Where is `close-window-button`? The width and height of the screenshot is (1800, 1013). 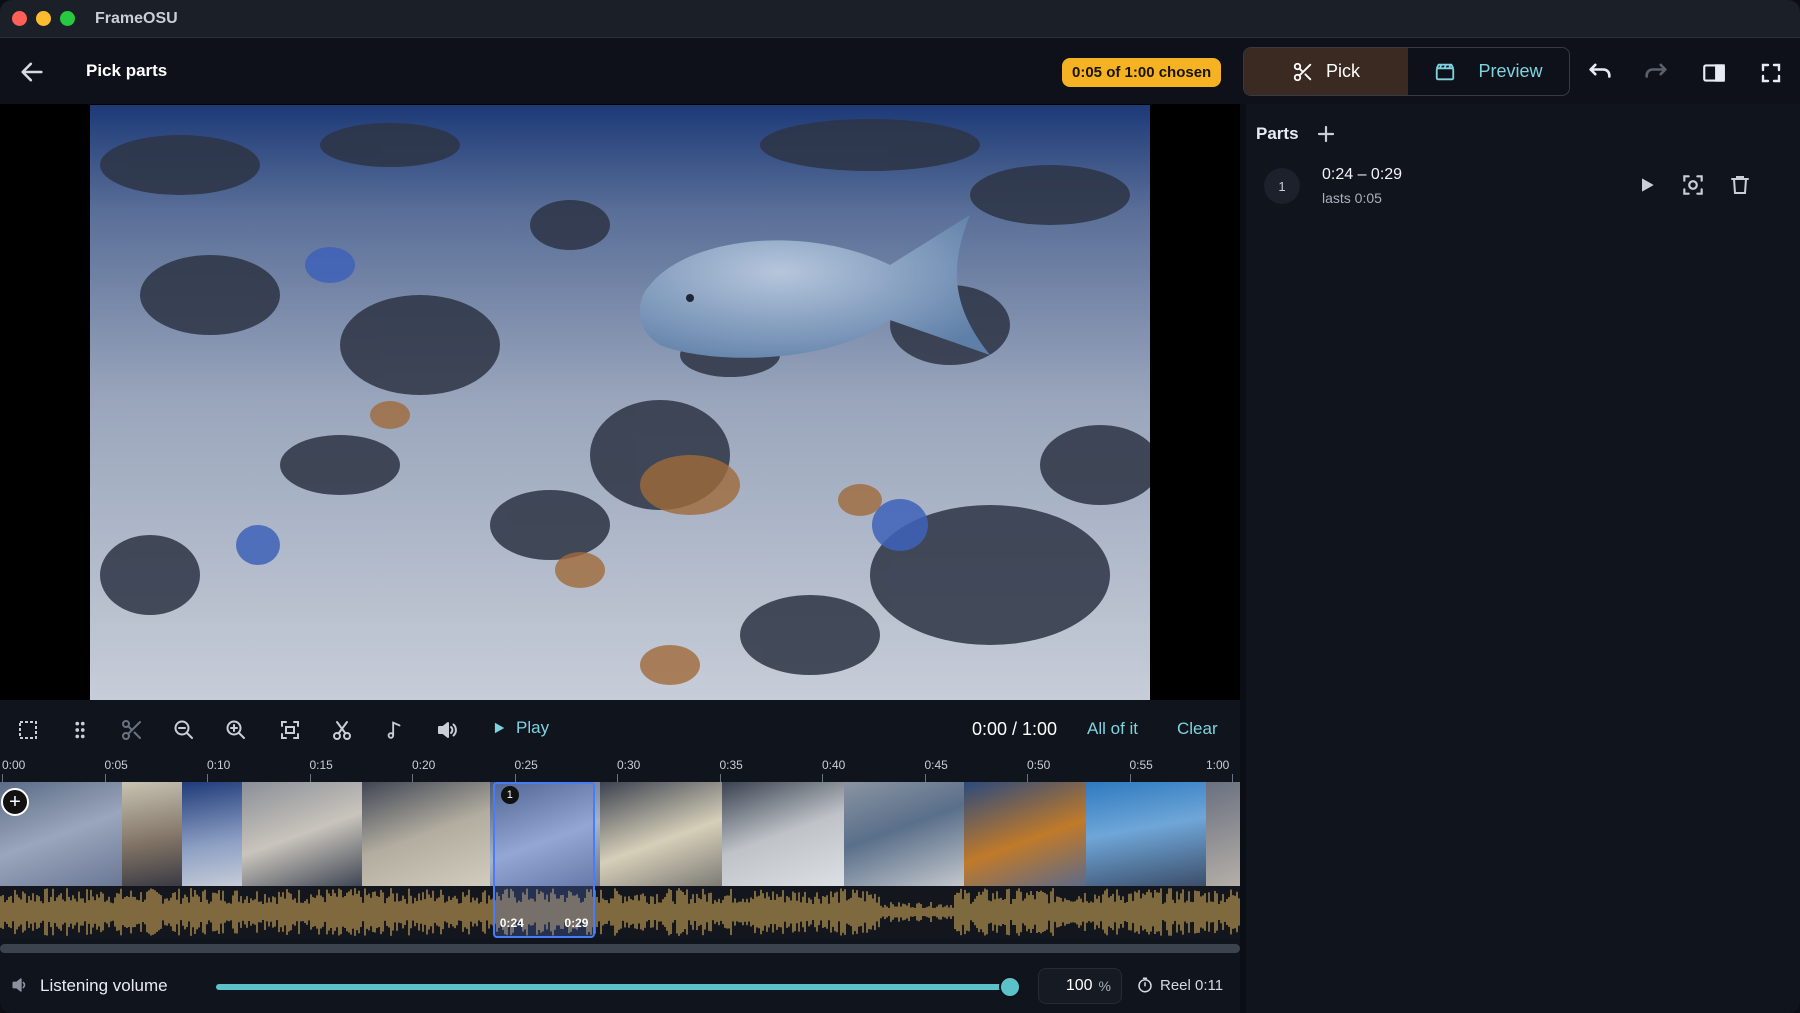
close-window-button is located at coordinates (19, 18).